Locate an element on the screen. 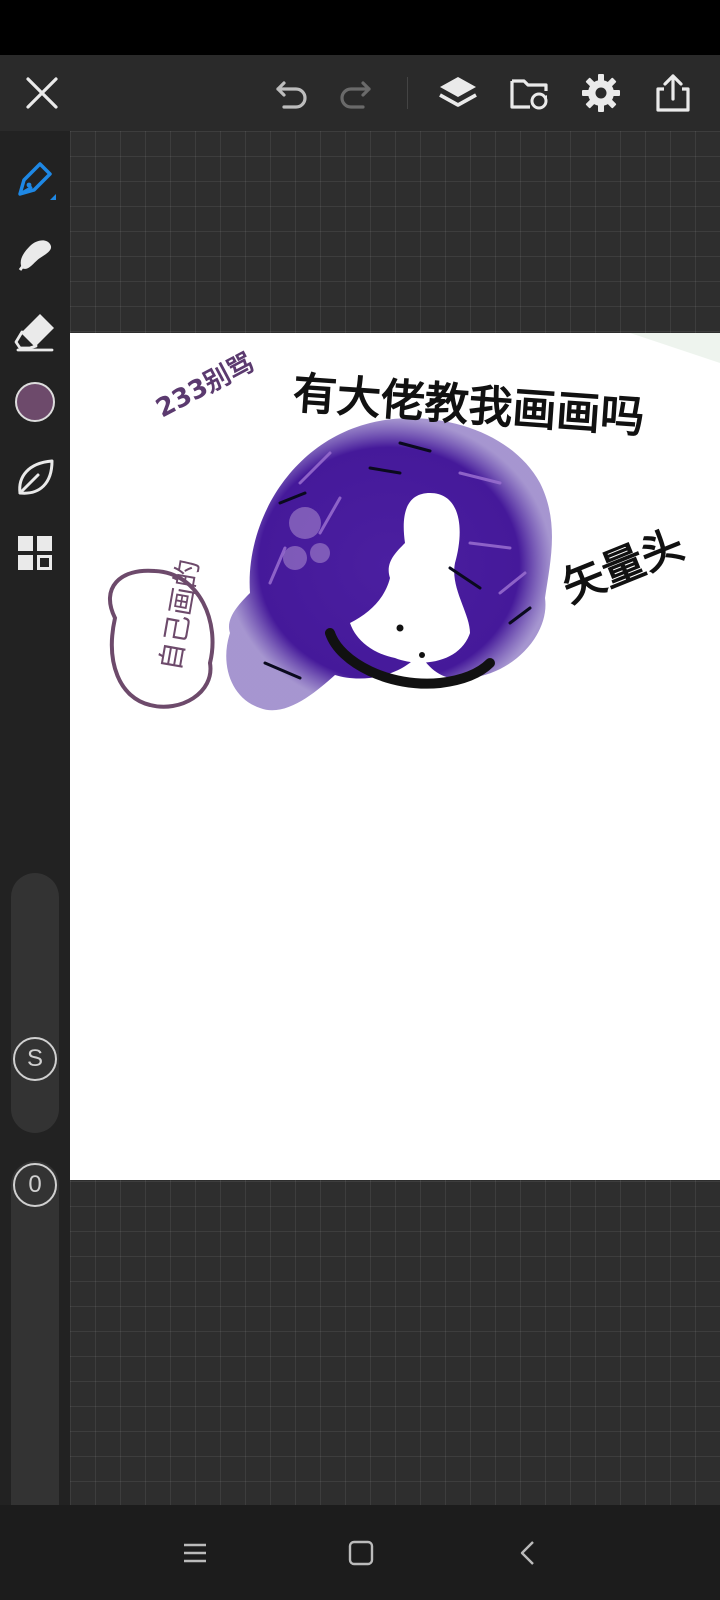  side-toolbar: S 0 is located at coordinates (35, 836).